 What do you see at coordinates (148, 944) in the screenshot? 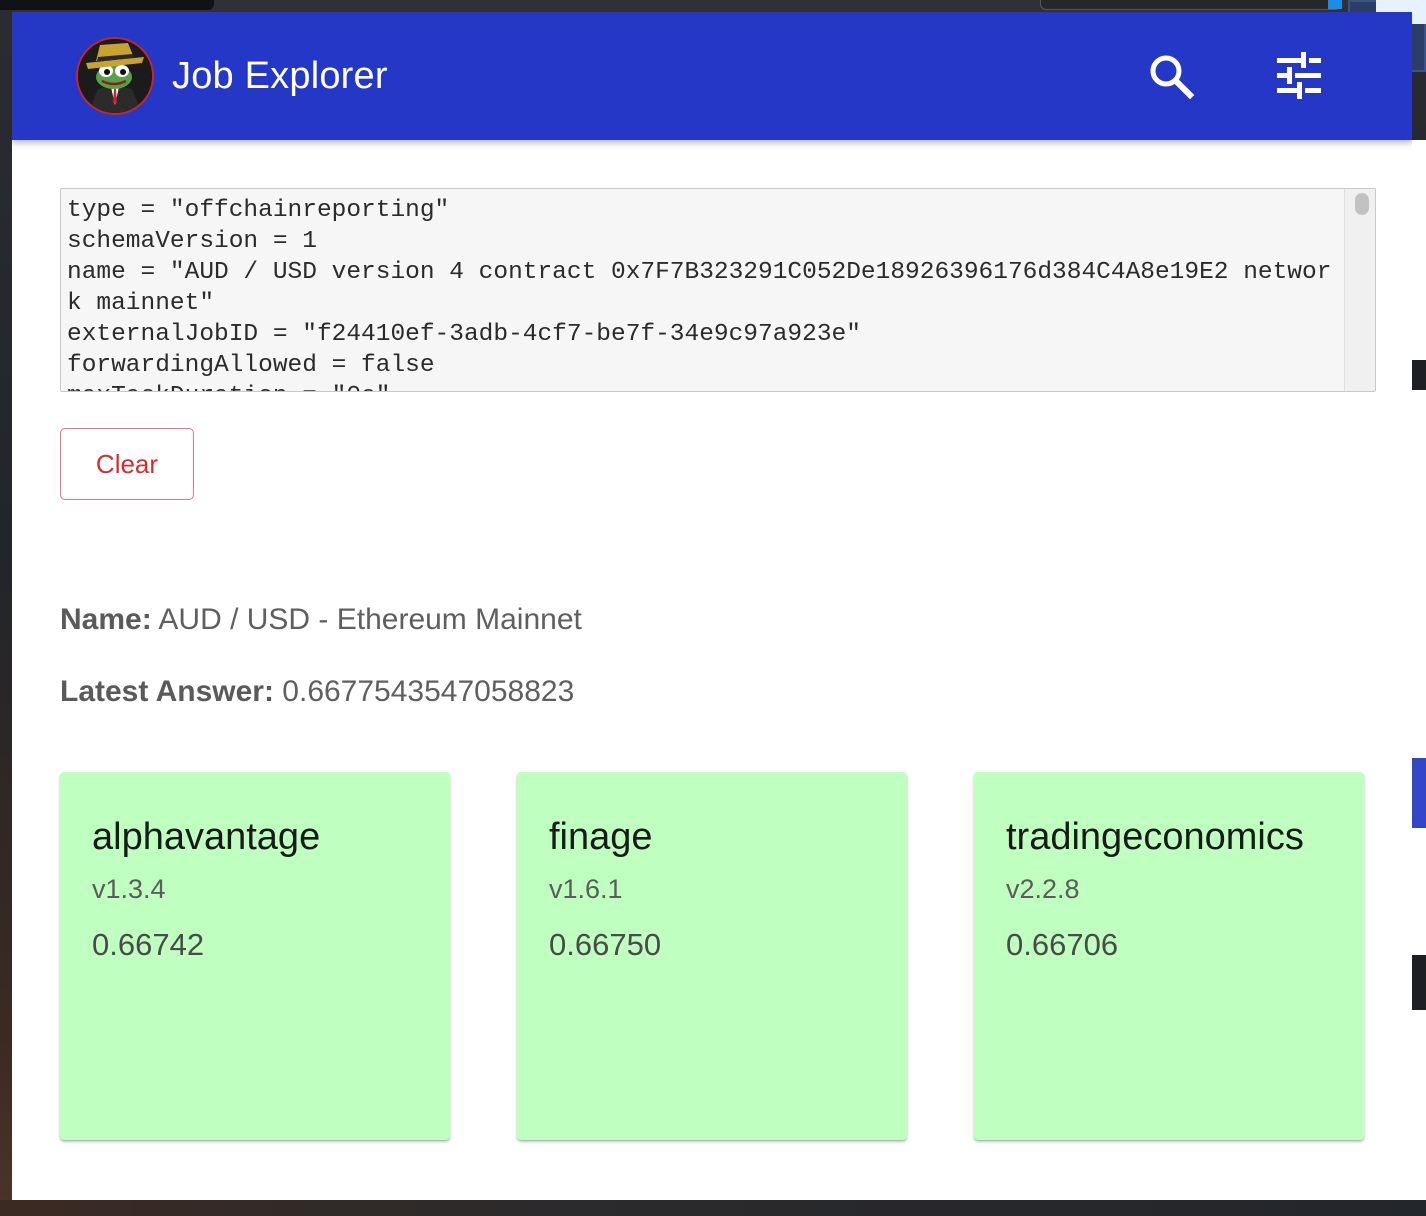
I see `source-value: 0.66742` at bounding box center [148, 944].